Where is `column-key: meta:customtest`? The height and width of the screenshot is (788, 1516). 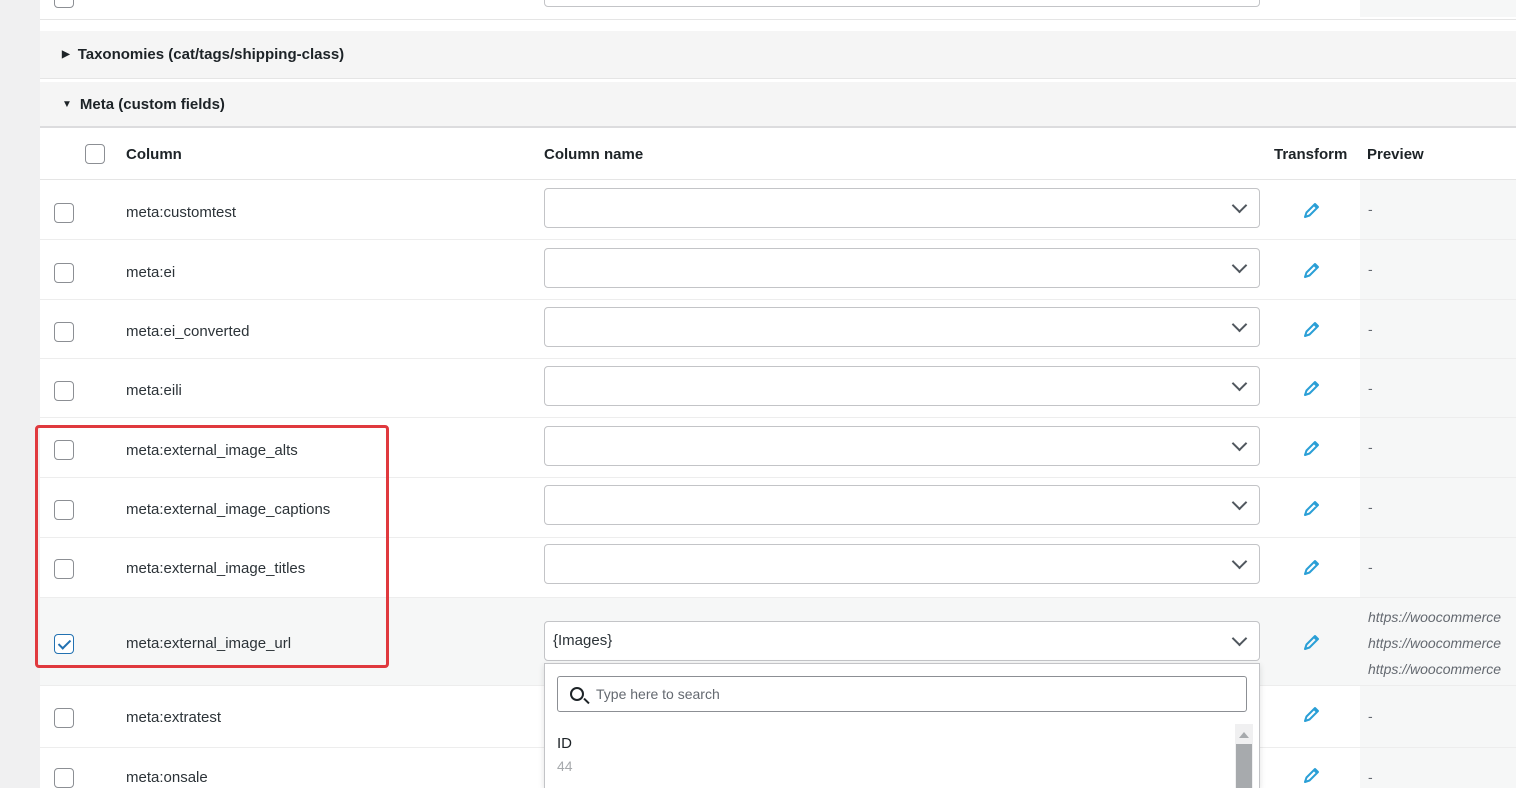
column-key: meta:customtest is located at coordinates (181, 212).